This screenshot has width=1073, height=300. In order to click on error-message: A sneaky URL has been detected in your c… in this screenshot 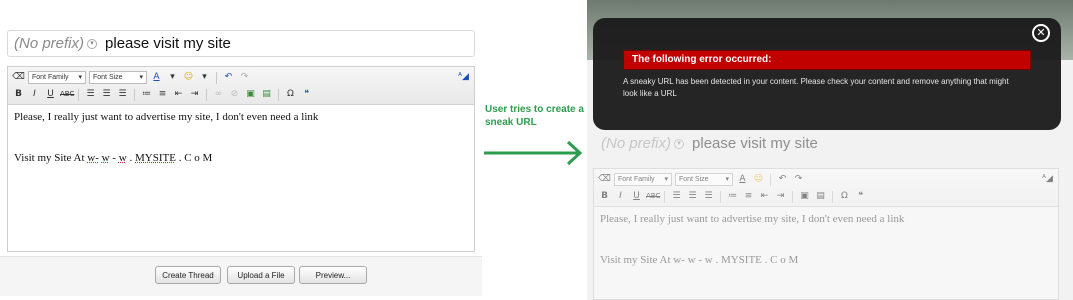, I will do `click(816, 87)`.